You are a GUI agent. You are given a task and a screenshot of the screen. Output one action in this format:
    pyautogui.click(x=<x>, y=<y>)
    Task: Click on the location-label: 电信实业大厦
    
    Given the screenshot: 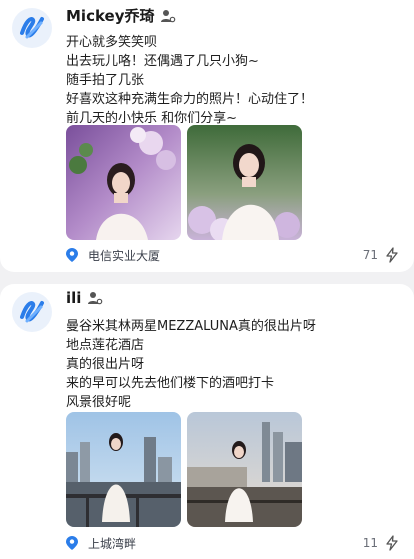 What is the action you would take?
    pyautogui.click(x=124, y=255)
    